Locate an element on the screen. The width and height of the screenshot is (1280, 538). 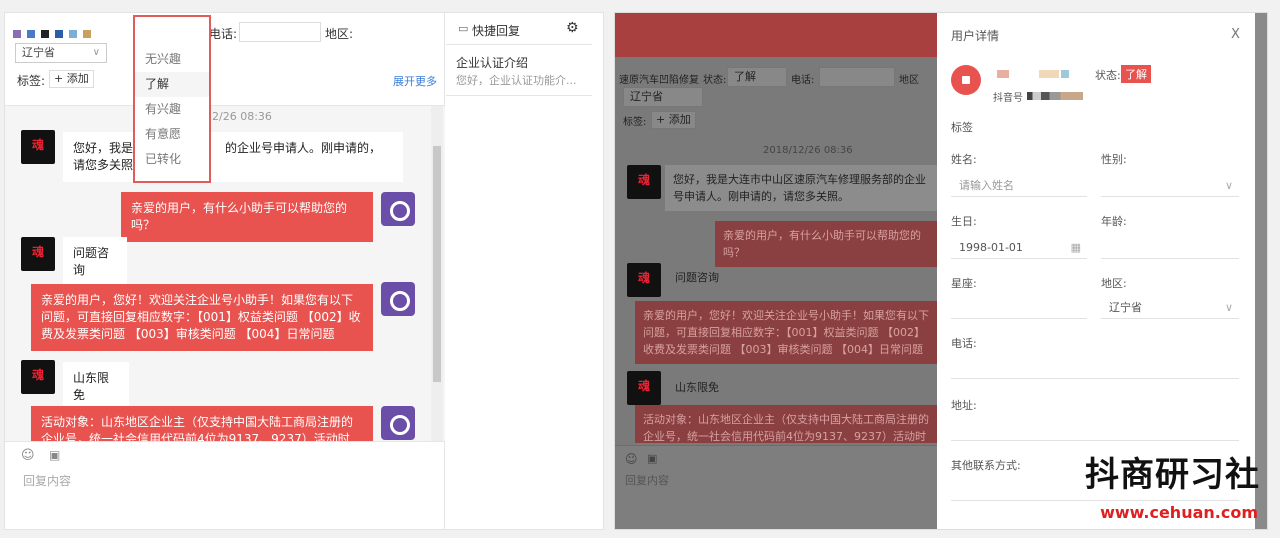
calendar-icon: ▦ is located at coordinates (1075, 247).